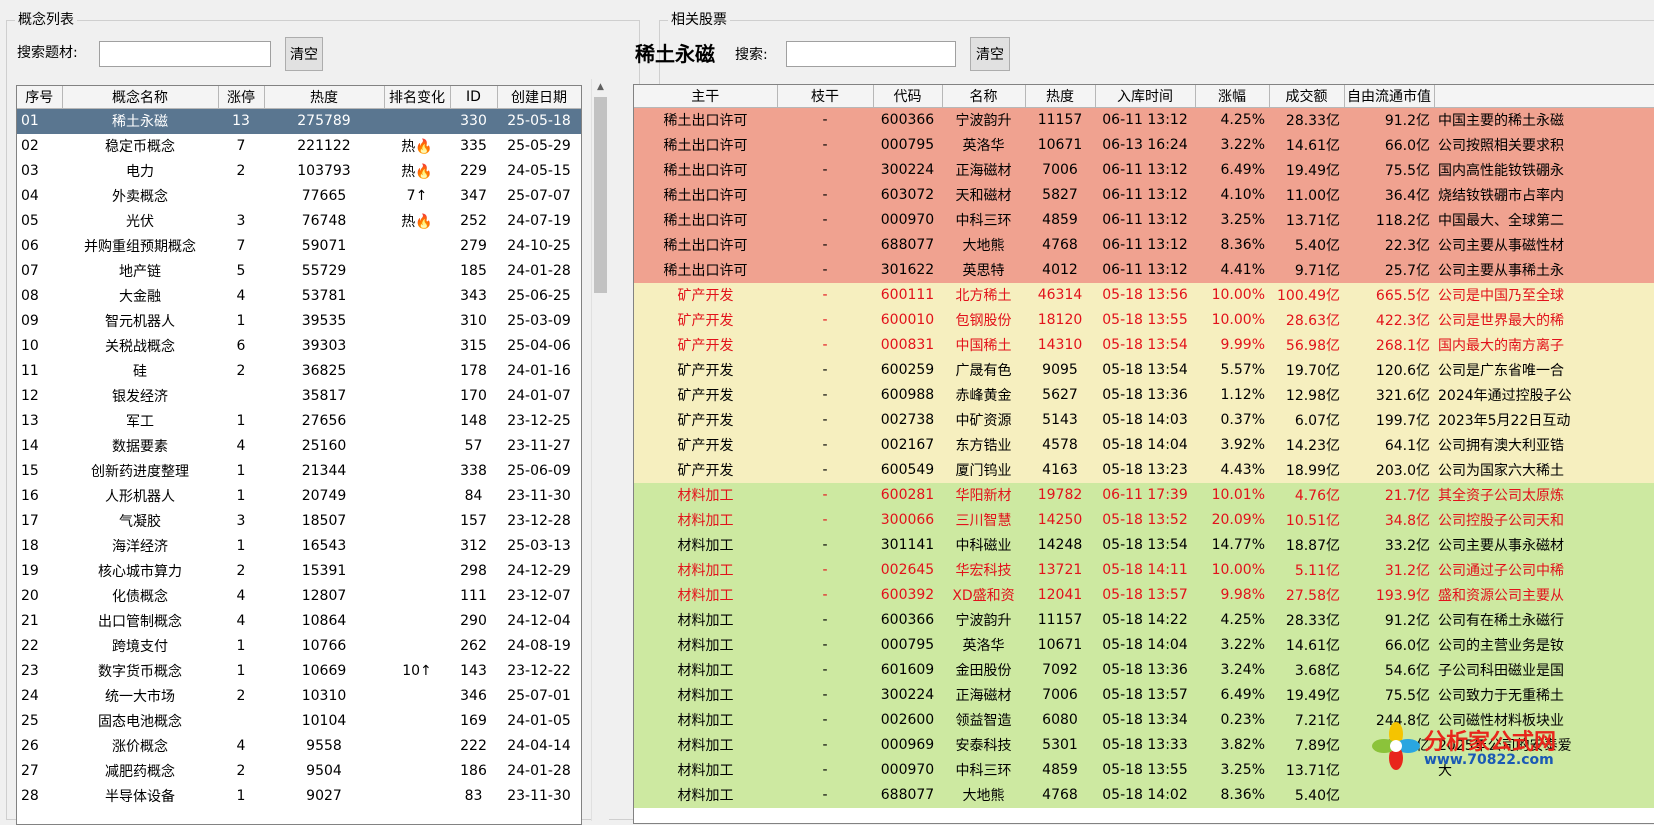 This screenshot has height=825, width=1654. Describe the element at coordinates (140, 747) in the screenshot. I see `concept-cell: 涨价概念` at that location.